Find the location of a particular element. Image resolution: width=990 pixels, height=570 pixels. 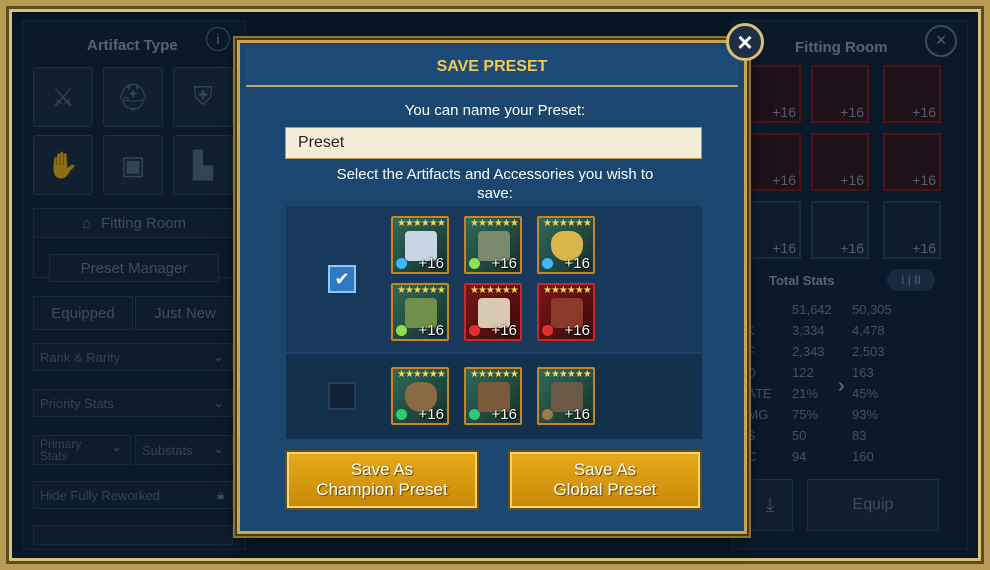

amulet-artifact-tile: ★★★★★★ +16 is located at coordinates (493, 396).